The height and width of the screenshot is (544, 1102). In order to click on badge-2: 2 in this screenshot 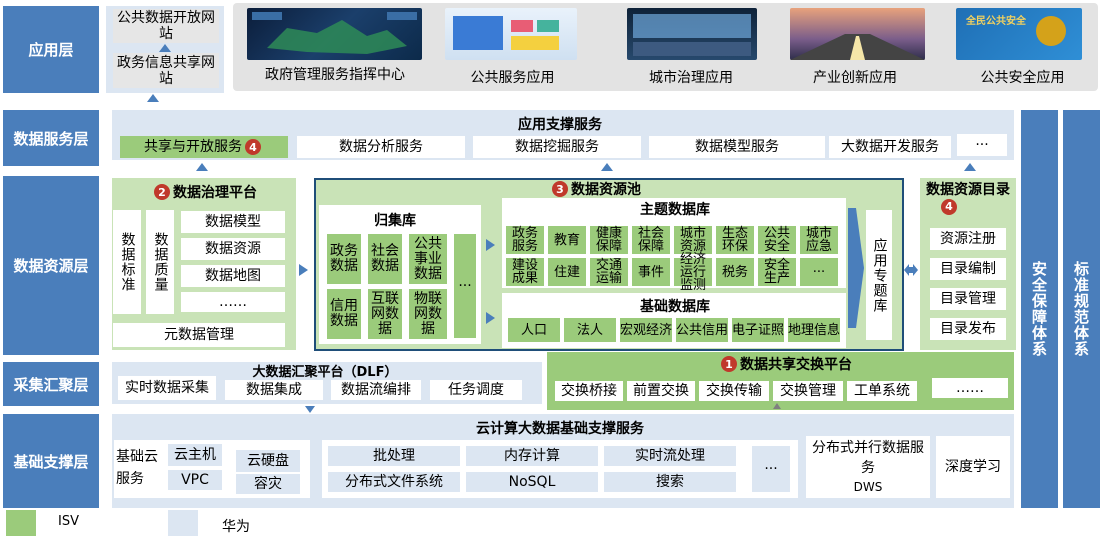, I will do `click(162, 192)`.